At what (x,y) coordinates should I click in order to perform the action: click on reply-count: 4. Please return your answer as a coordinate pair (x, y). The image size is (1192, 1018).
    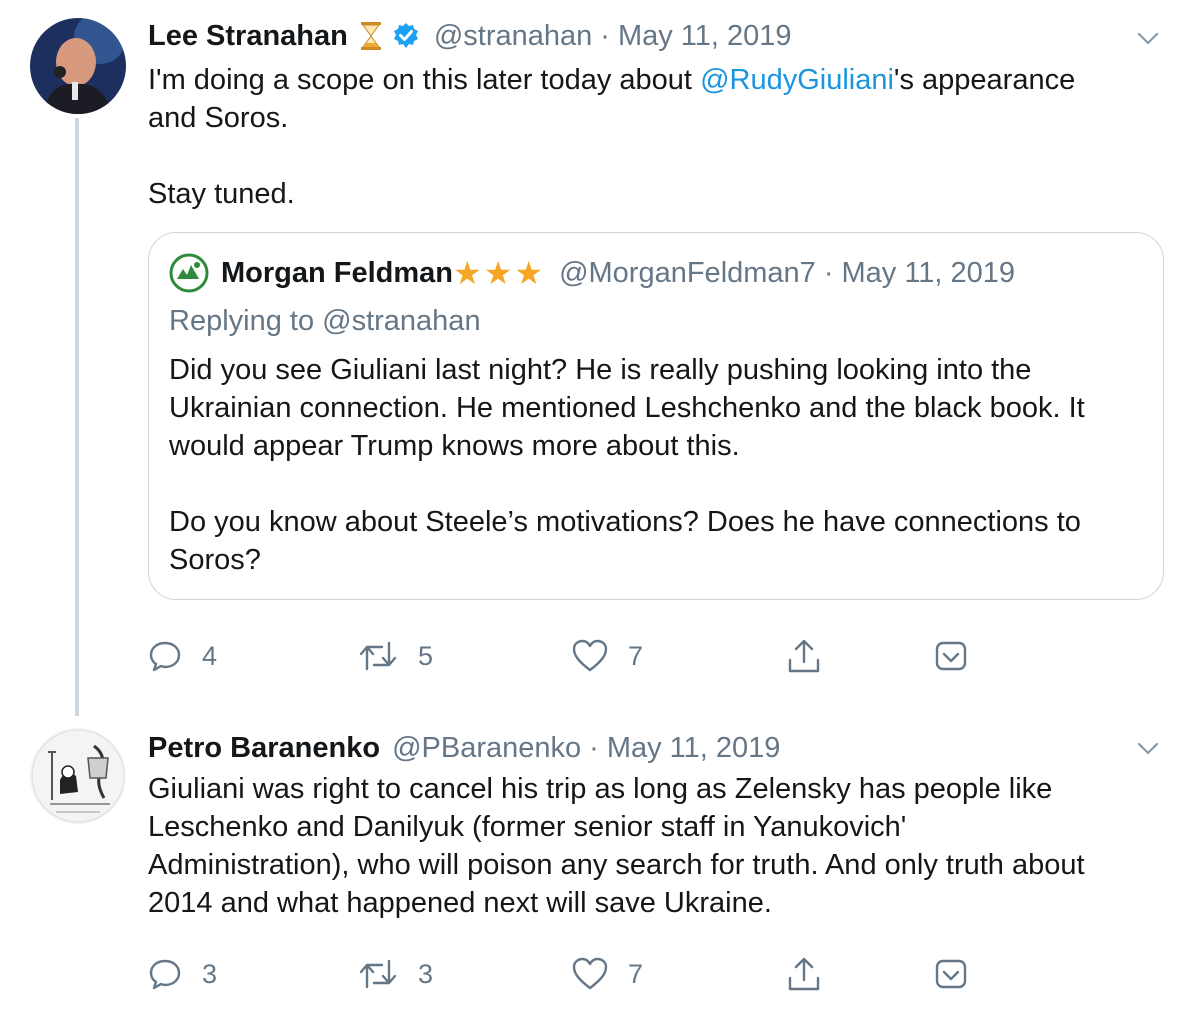
    Looking at the image, I should click on (210, 655).